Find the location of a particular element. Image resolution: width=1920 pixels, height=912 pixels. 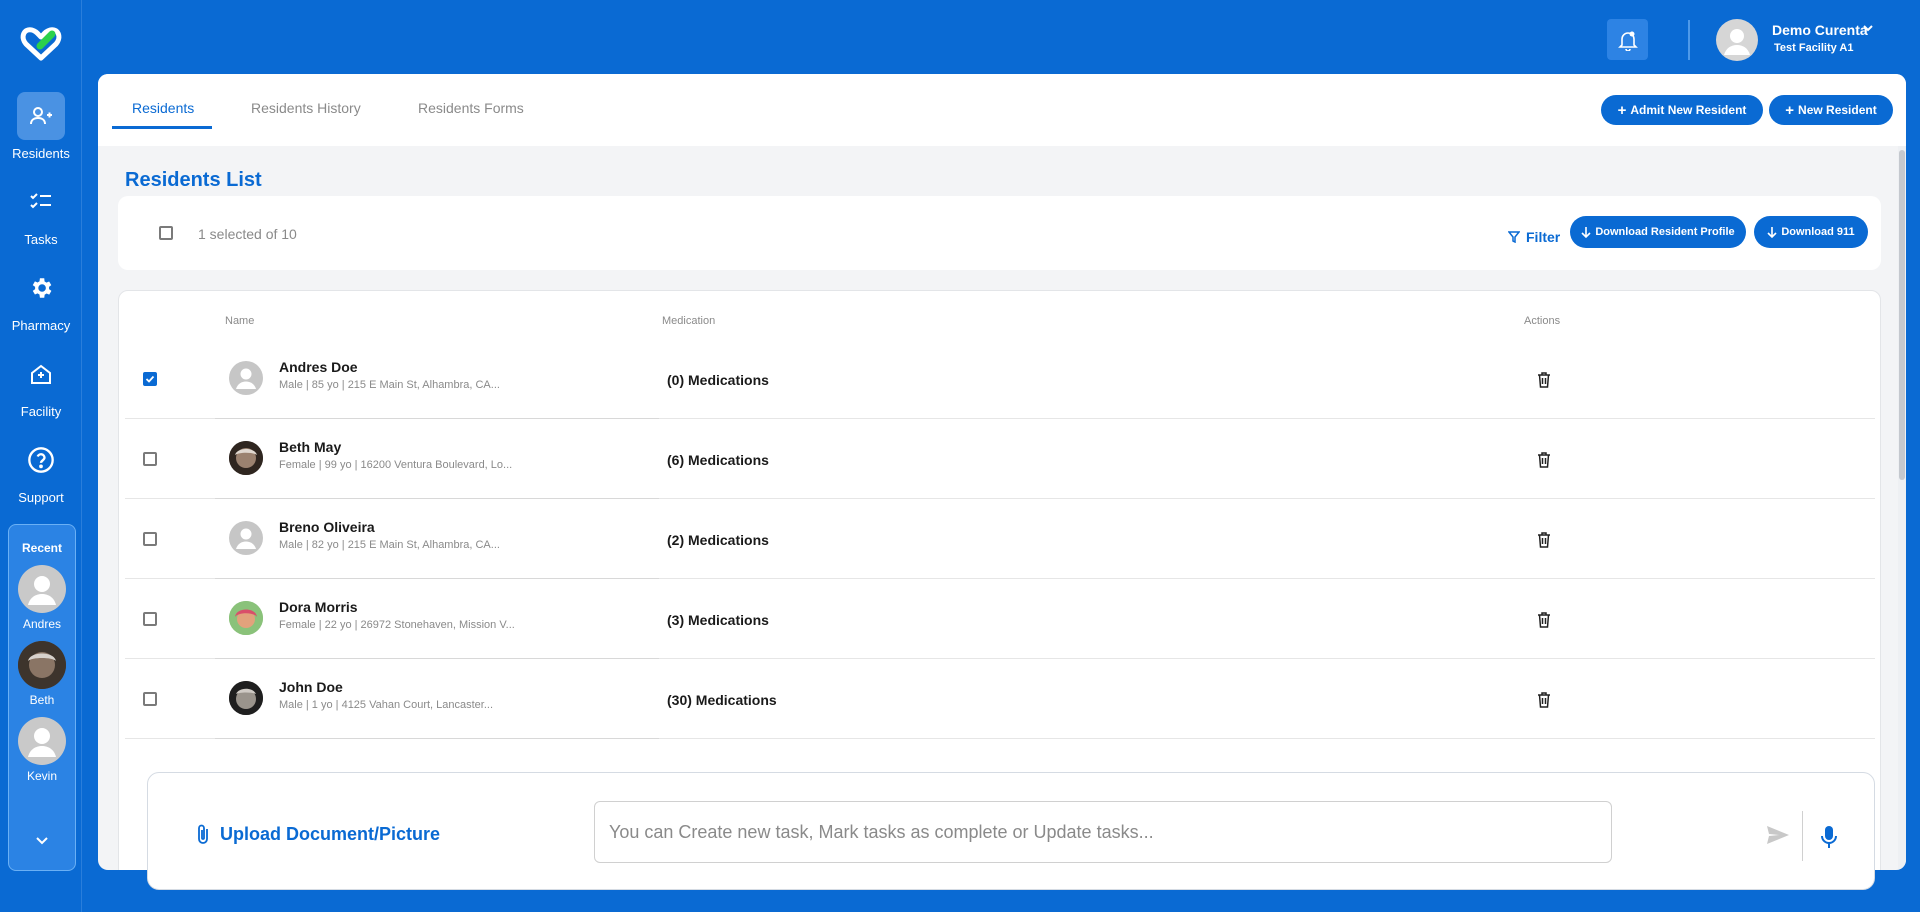

resident-name: Andres Doe is located at coordinates (318, 367).